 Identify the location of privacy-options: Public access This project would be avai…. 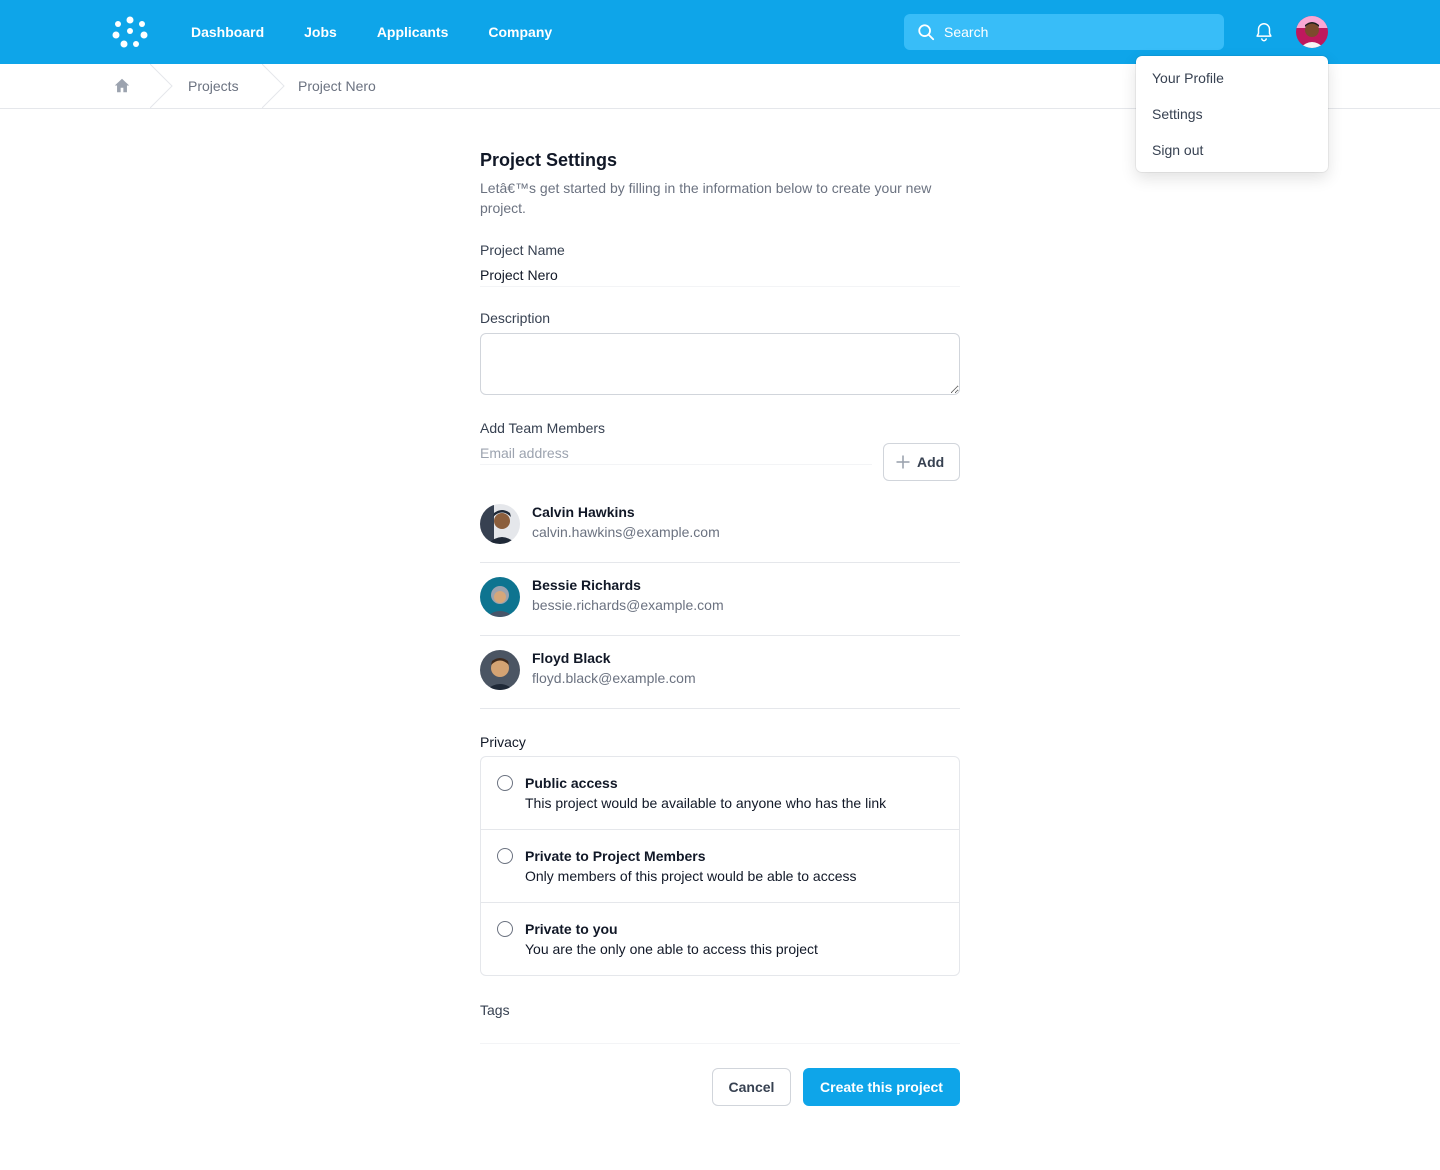
(720, 866).